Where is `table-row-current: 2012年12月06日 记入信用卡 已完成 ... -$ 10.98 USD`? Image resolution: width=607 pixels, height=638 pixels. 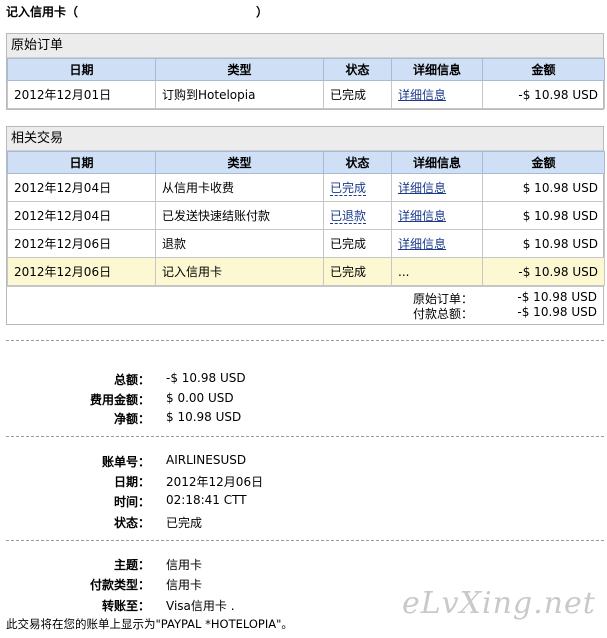
table-row-current: 2012年12月06日 记入信用卡 已完成 ... -$ 10.98 USD is located at coordinates (306, 271).